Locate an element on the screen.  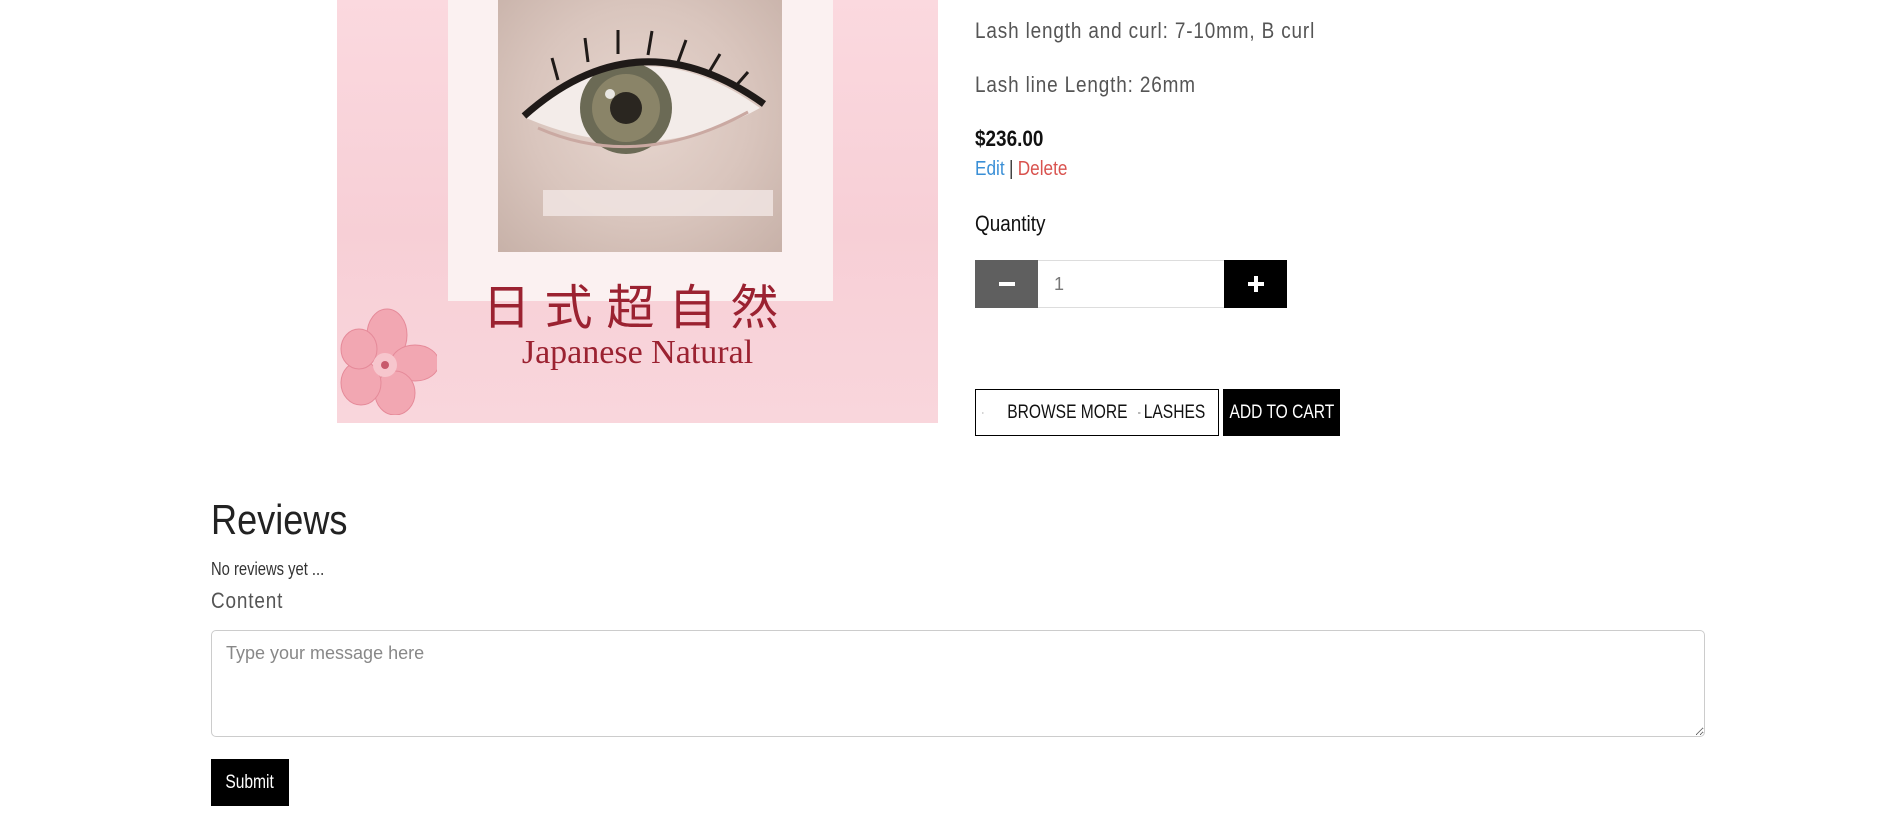
submit-button: Submit is located at coordinates (250, 782).